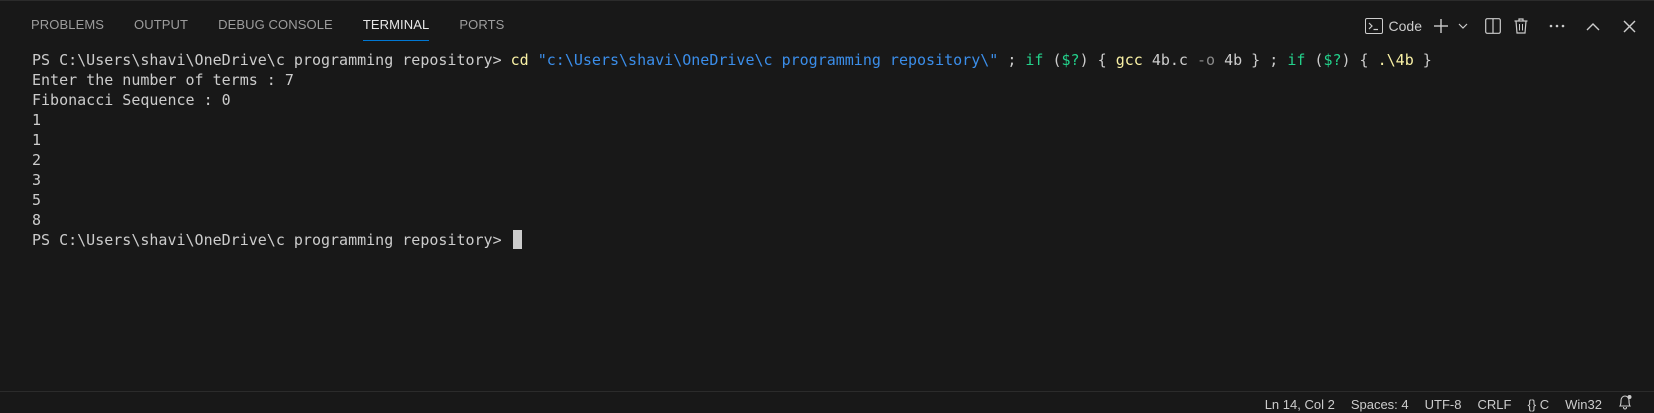 The width and height of the screenshot is (1654, 413). Describe the element at coordinates (1012, 60) in the screenshot. I see `command-text: ;` at that location.